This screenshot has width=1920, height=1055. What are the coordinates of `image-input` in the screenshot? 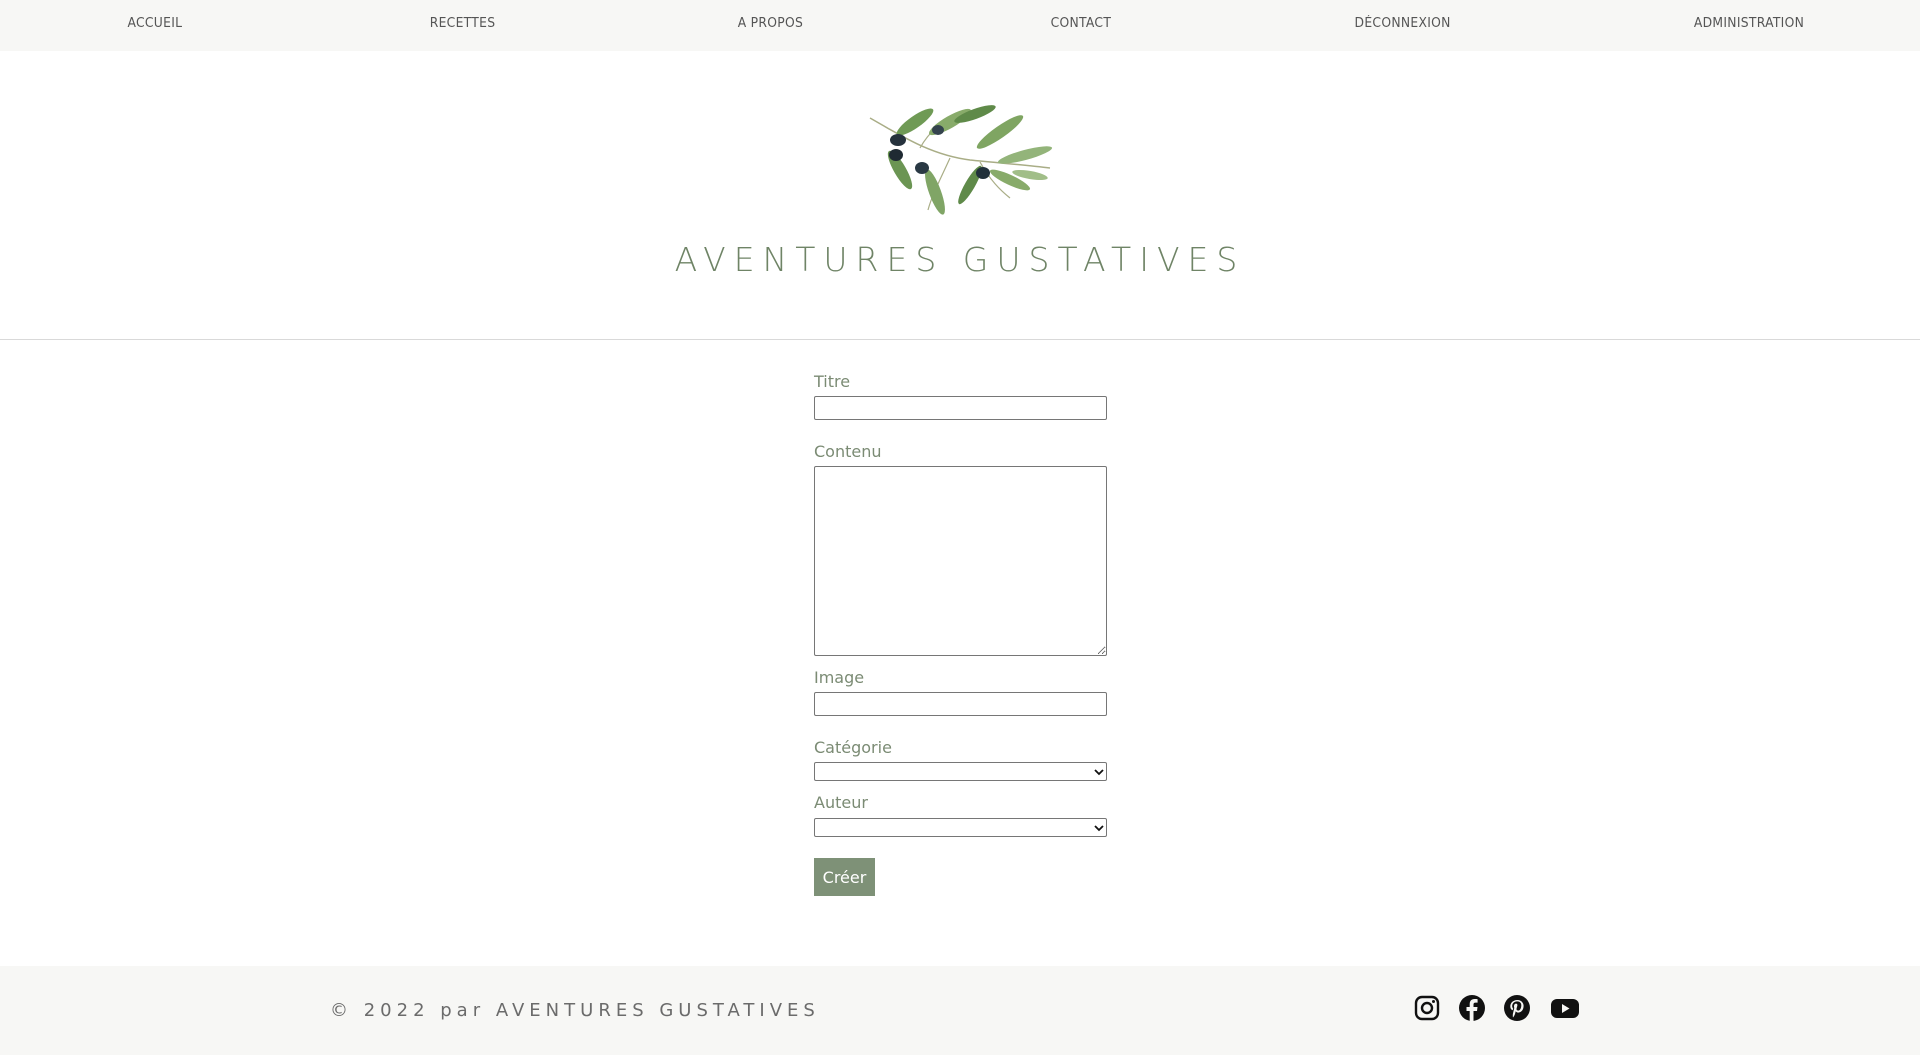 It's located at (960, 704).